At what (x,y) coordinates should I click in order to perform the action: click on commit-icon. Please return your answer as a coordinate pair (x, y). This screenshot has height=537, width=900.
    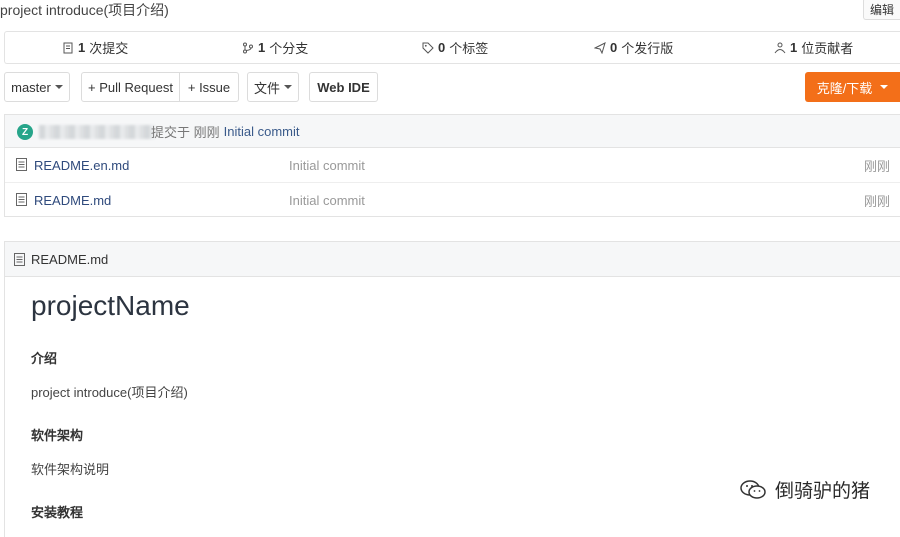
    Looking at the image, I should click on (68, 47).